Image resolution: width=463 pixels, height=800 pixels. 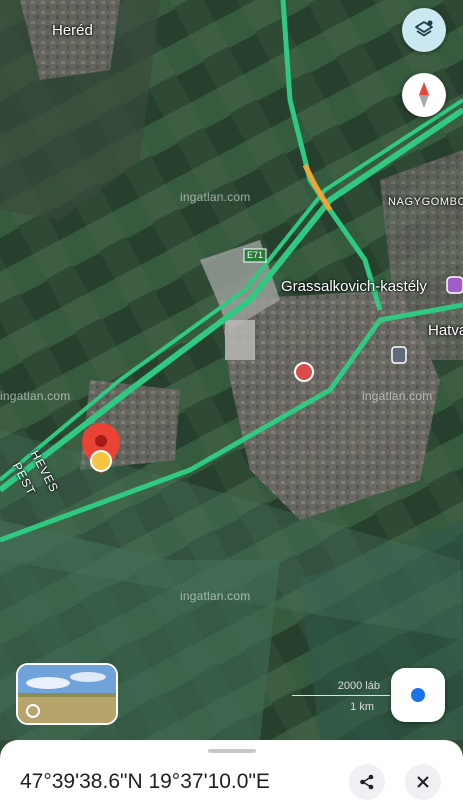 I want to click on my-location-icon, so click(x=418, y=695).